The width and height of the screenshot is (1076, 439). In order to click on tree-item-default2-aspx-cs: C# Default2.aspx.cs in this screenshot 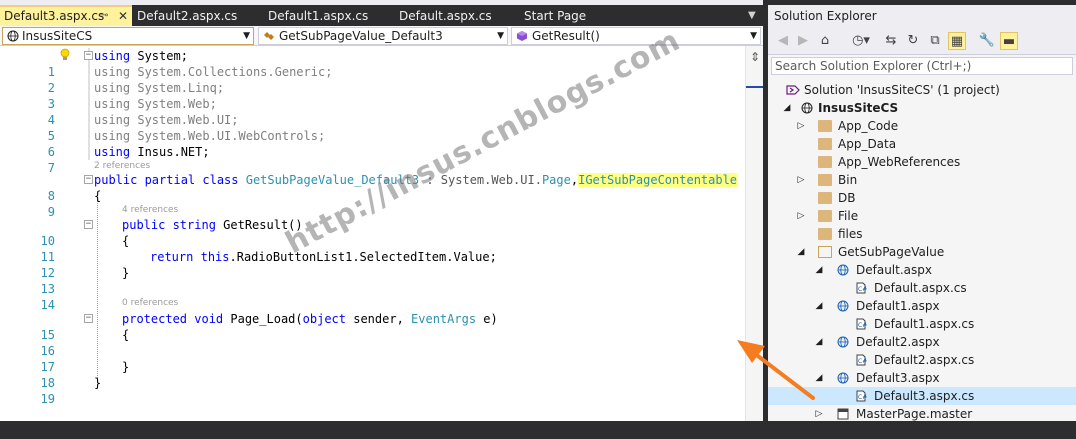, I will do `click(922, 360)`.